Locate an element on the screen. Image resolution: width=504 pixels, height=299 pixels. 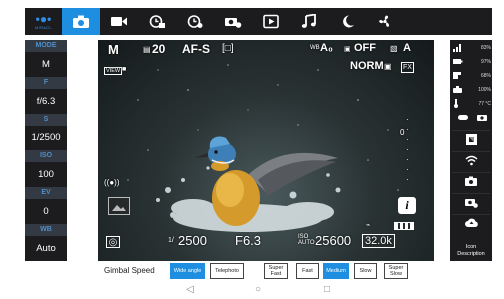
setting-label: MODE is located at coordinates (46, 46).